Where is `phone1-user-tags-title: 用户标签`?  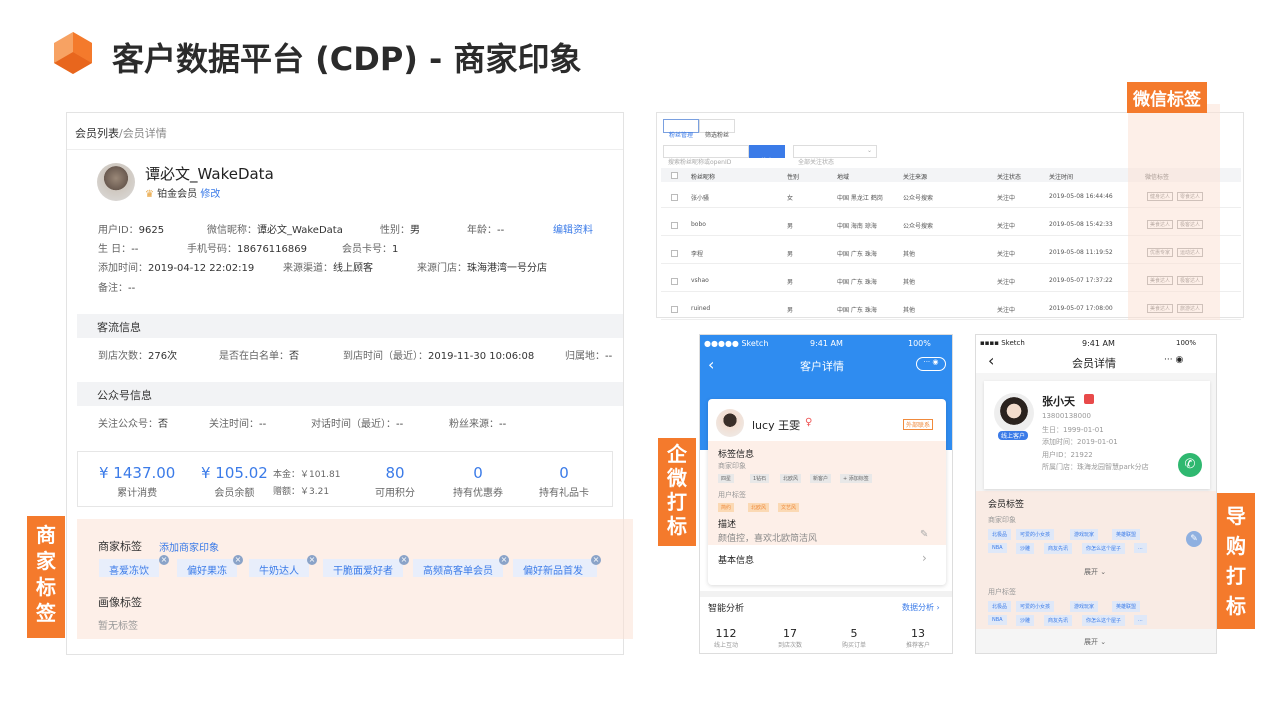 phone1-user-tags-title: 用户标签 is located at coordinates (732, 495).